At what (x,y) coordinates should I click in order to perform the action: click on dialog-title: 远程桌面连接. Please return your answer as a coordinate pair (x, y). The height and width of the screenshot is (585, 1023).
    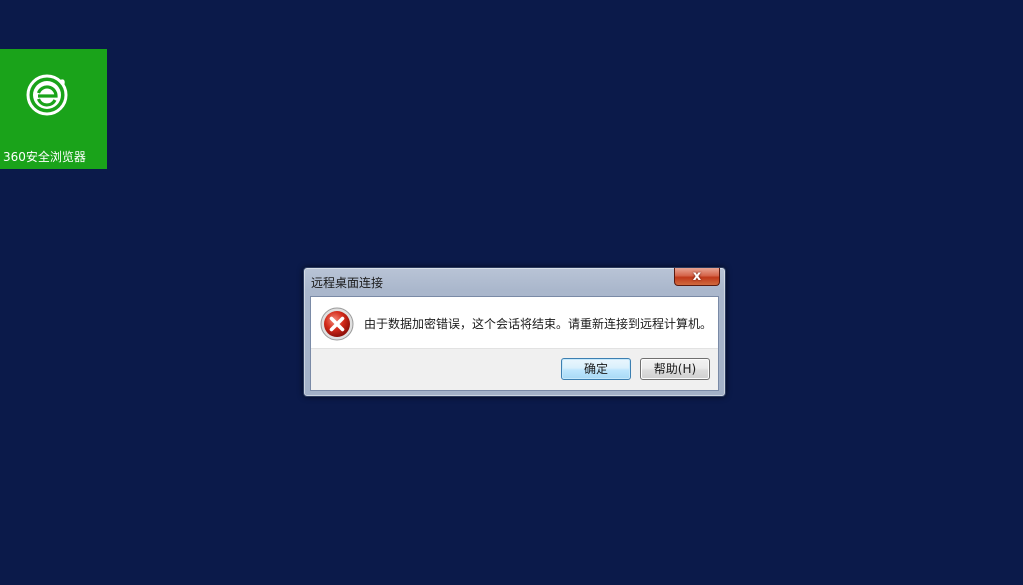
    Looking at the image, I should click on (347, 283).